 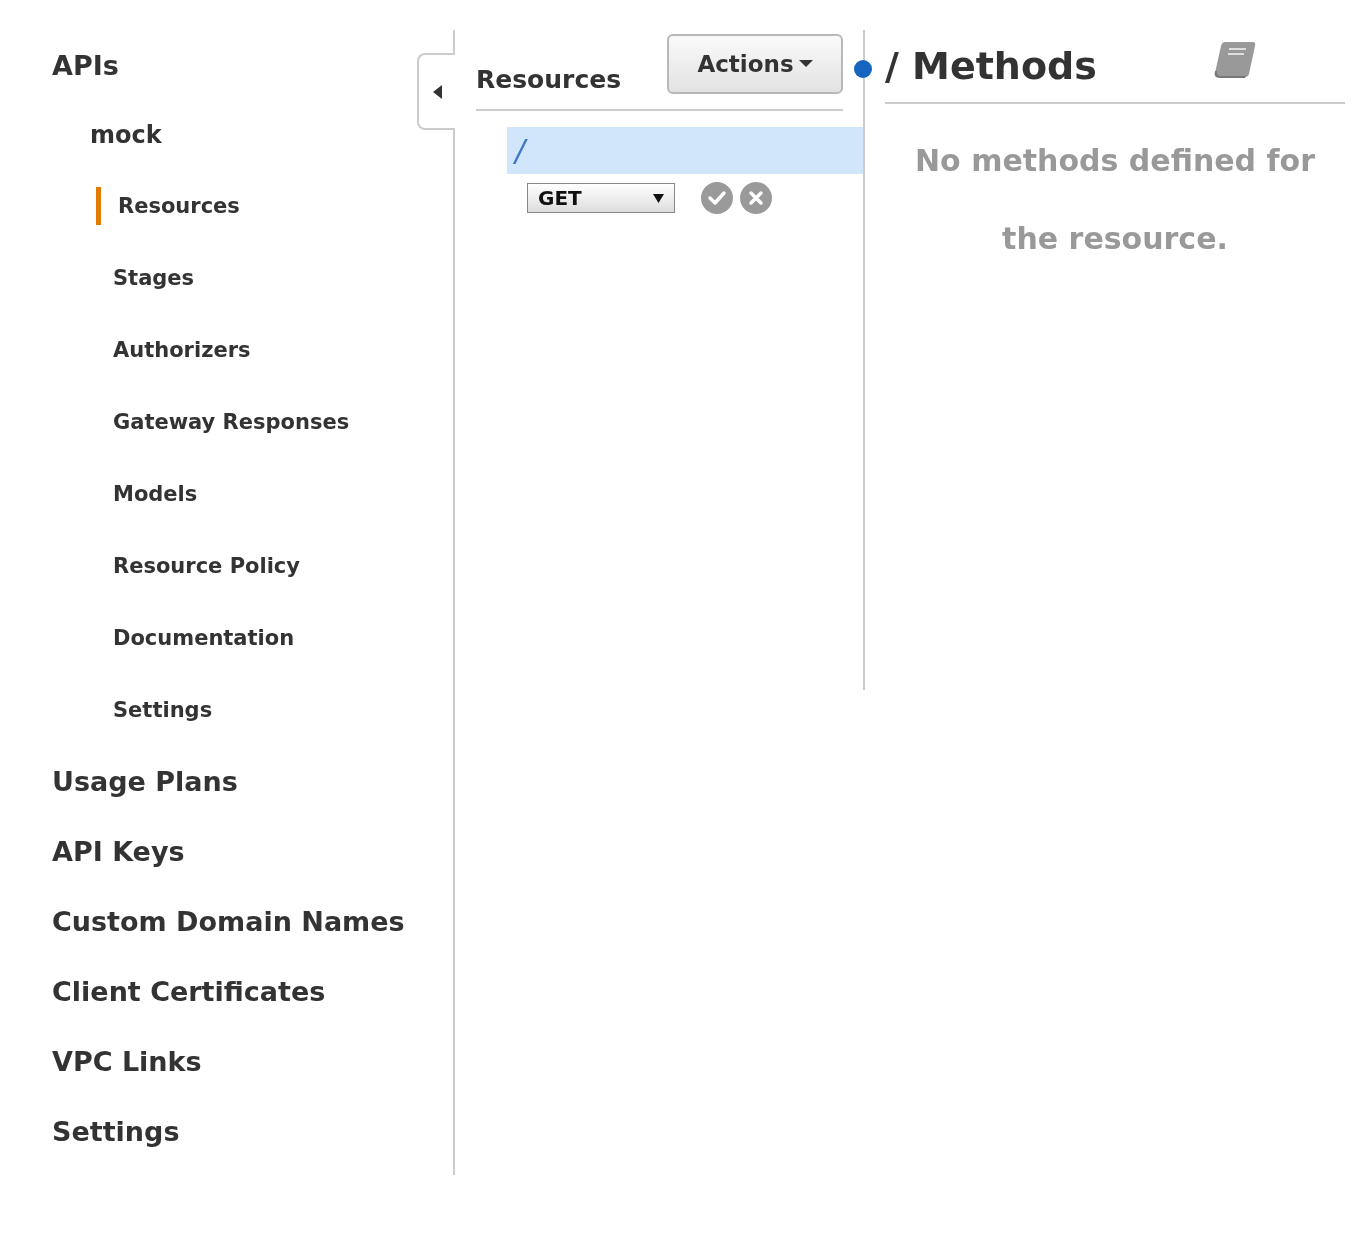 I want to click on sidebar-item: Documentation, so click(x=204, y=638).